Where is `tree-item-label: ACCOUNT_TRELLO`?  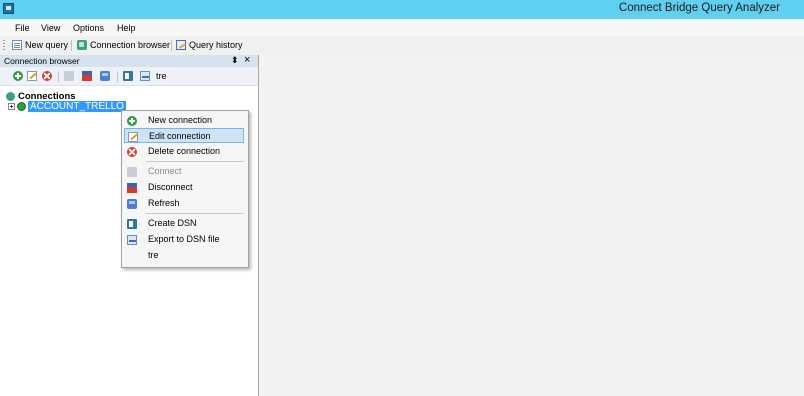
tree-item-label: ACCOUNT_TRELLO is located at coordinates (77, 106).